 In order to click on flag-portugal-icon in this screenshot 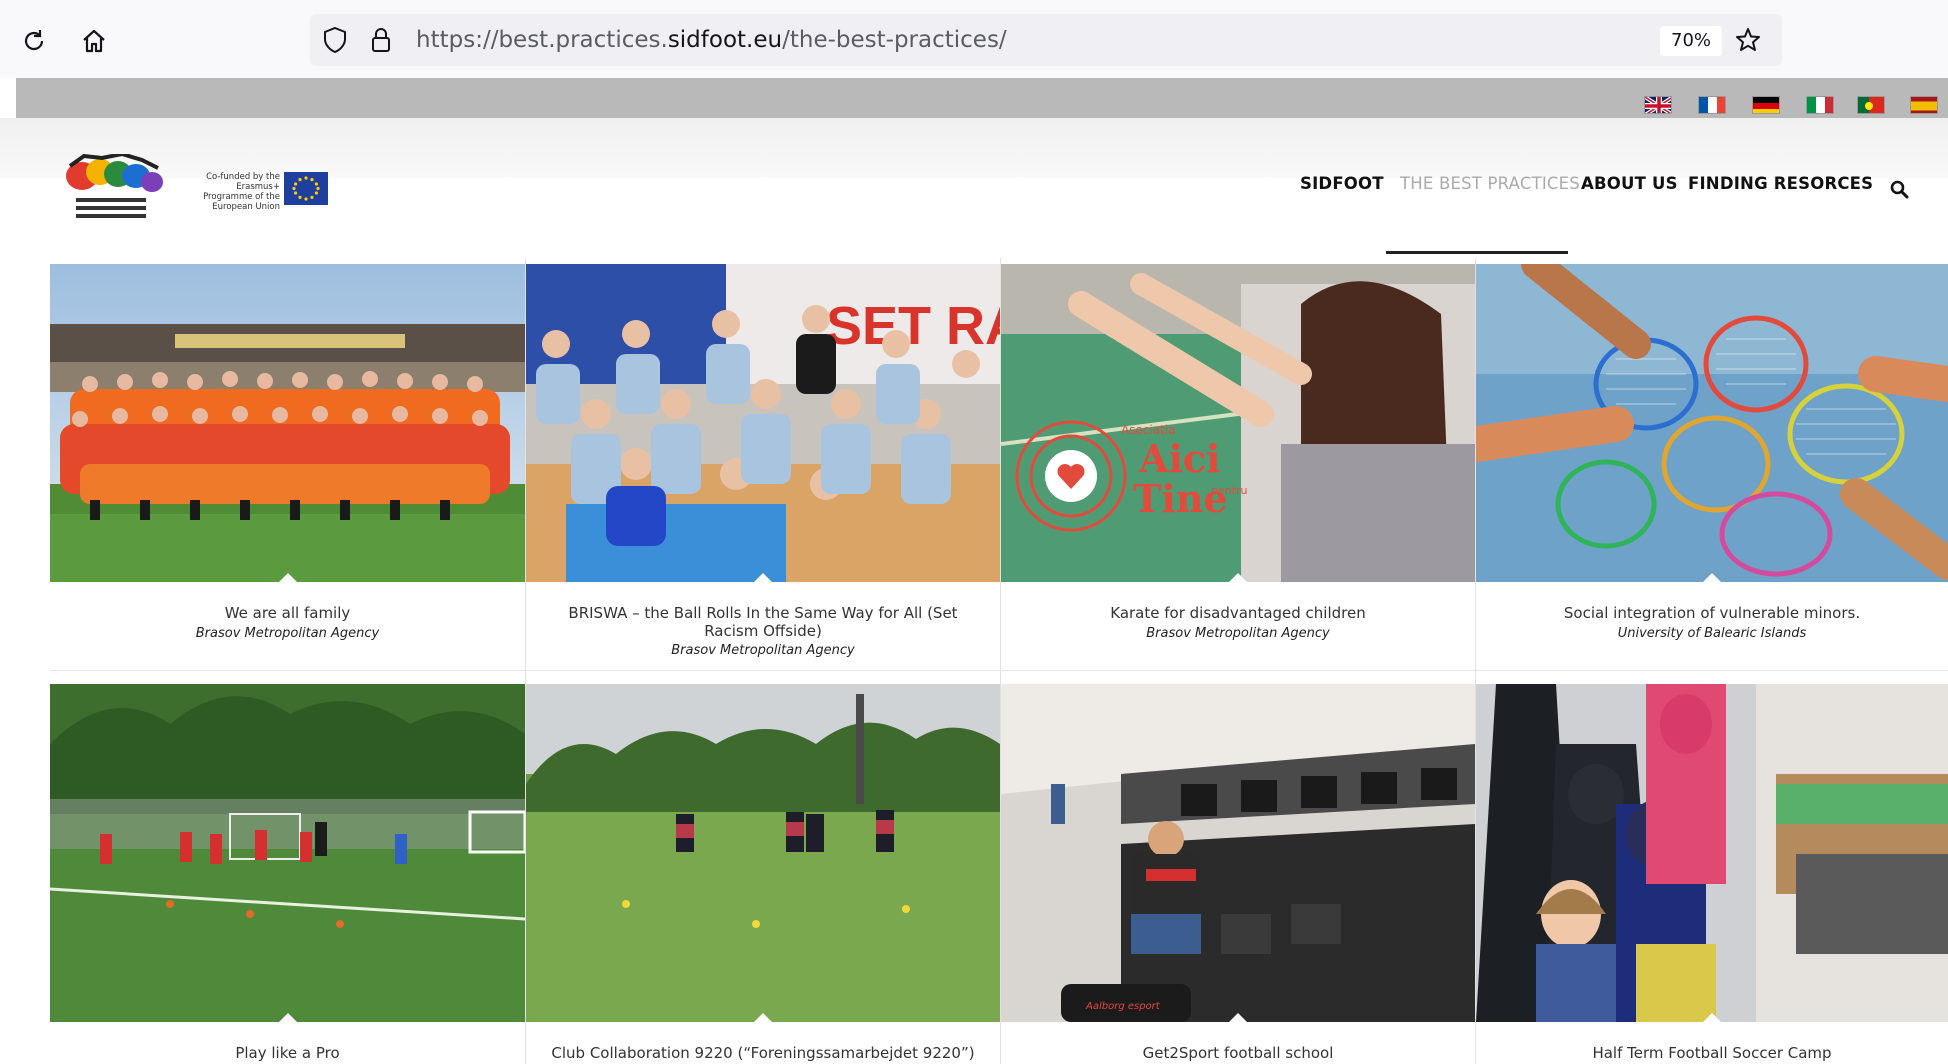, I will do `click(1871, 105)`.